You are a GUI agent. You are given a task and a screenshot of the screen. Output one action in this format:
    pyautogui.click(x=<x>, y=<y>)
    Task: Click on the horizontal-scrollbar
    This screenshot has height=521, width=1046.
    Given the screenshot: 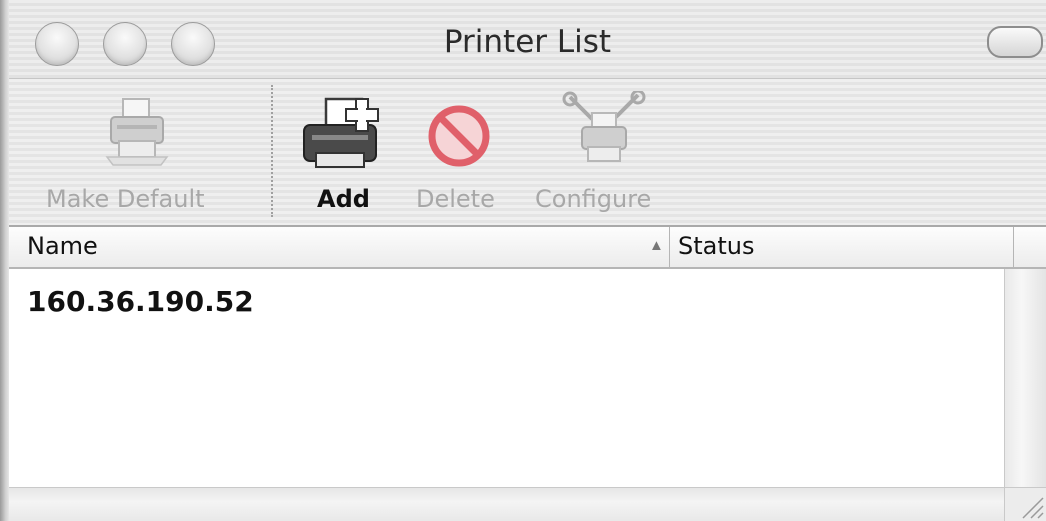 What is the action you would take?
    pyautogui.click(x=506, y=504)
    